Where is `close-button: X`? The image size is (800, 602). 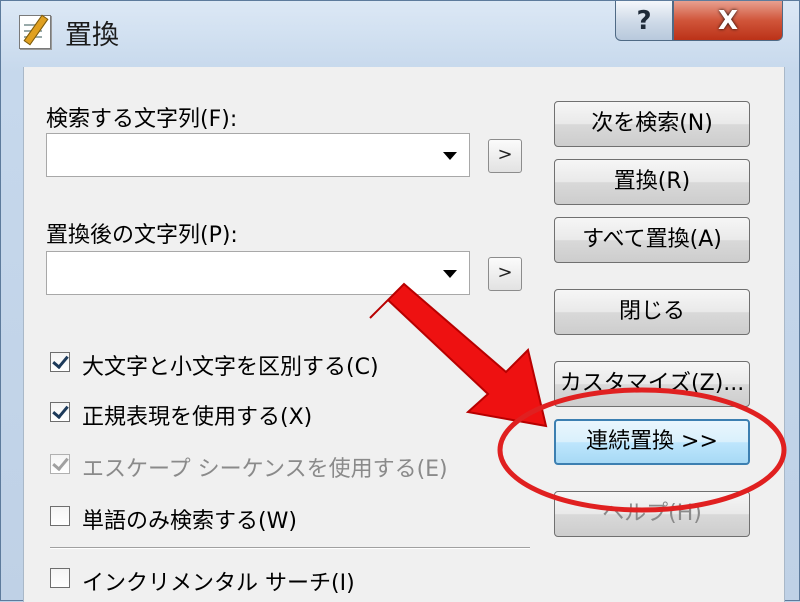 close-button: X is located at coordinates (728, 21).